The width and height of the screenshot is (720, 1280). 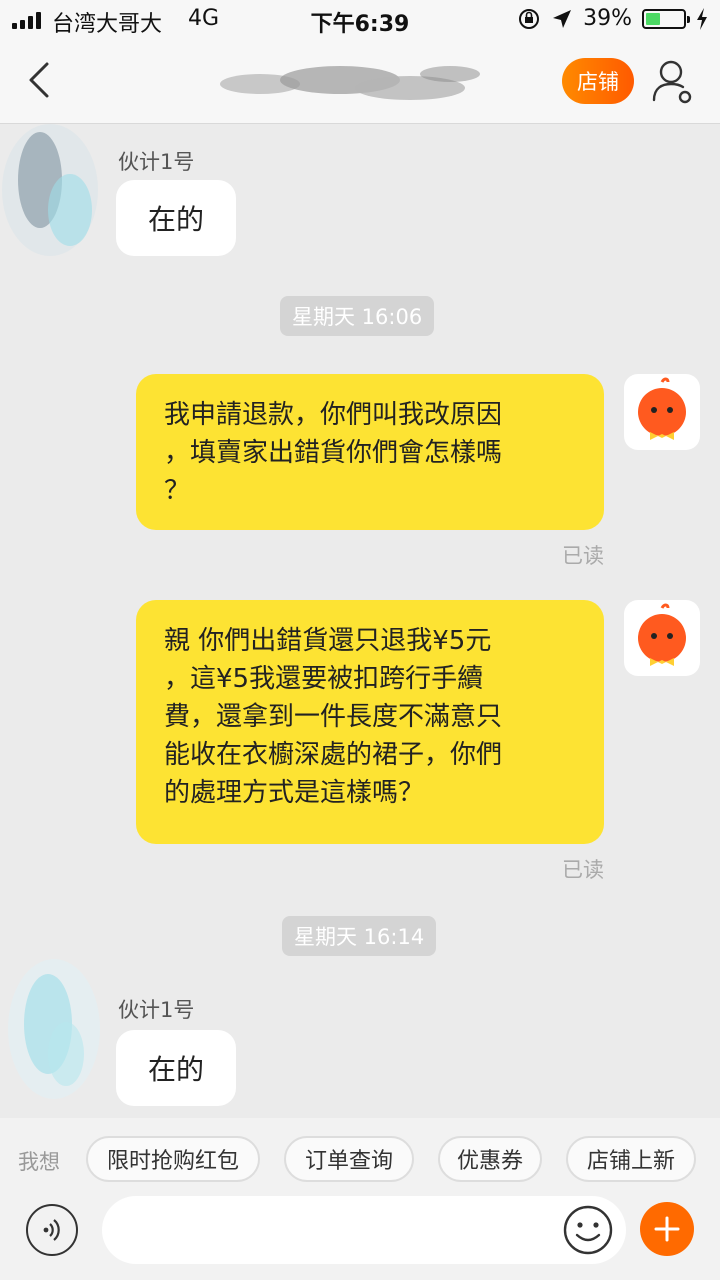 I want to click on message-line: 我申請退款，你們叫我改原因, so click(x=333, y=415).